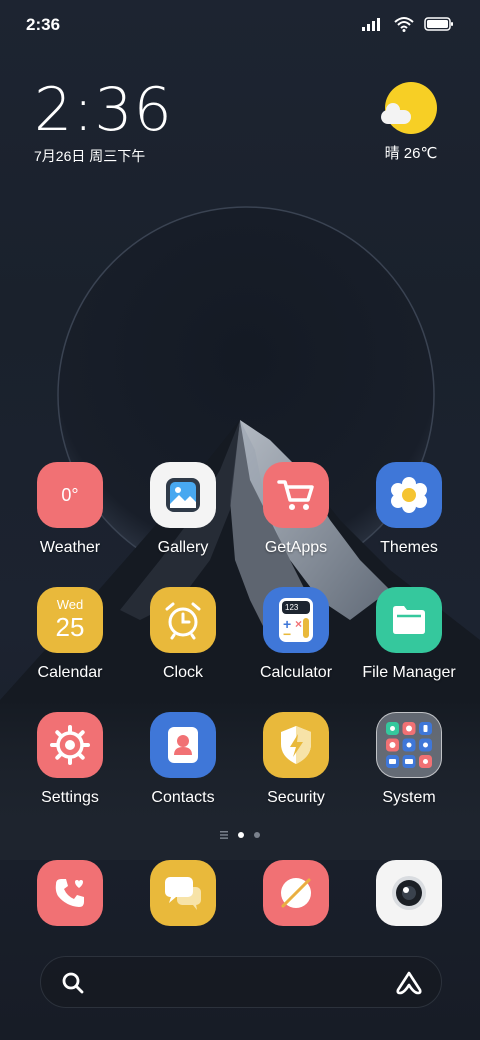 Image resolution: width=480 pixels, height=1040 pixels. I want to click on gear-icon, so click(70, 745).